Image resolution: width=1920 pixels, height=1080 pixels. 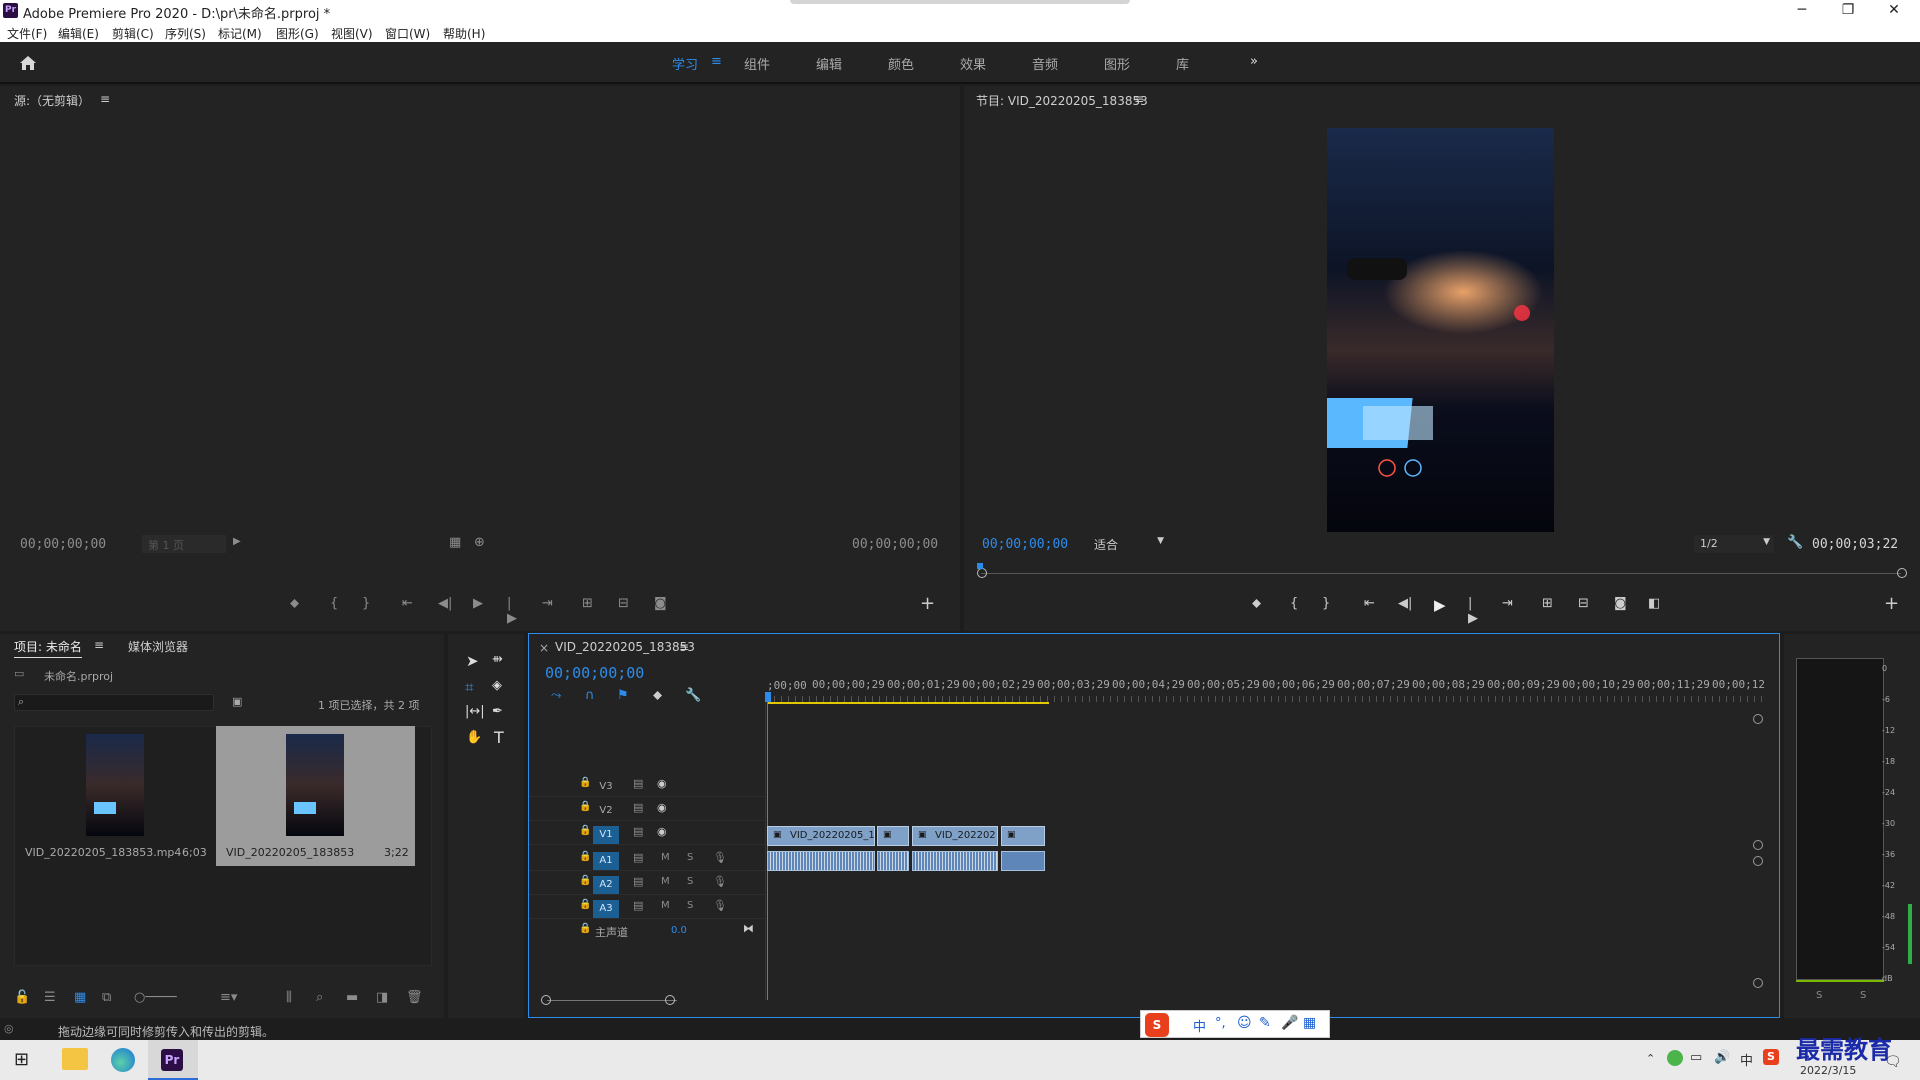 I want to click on tab-media-browser: 媒体浏览器, so click(x=158, y=646).